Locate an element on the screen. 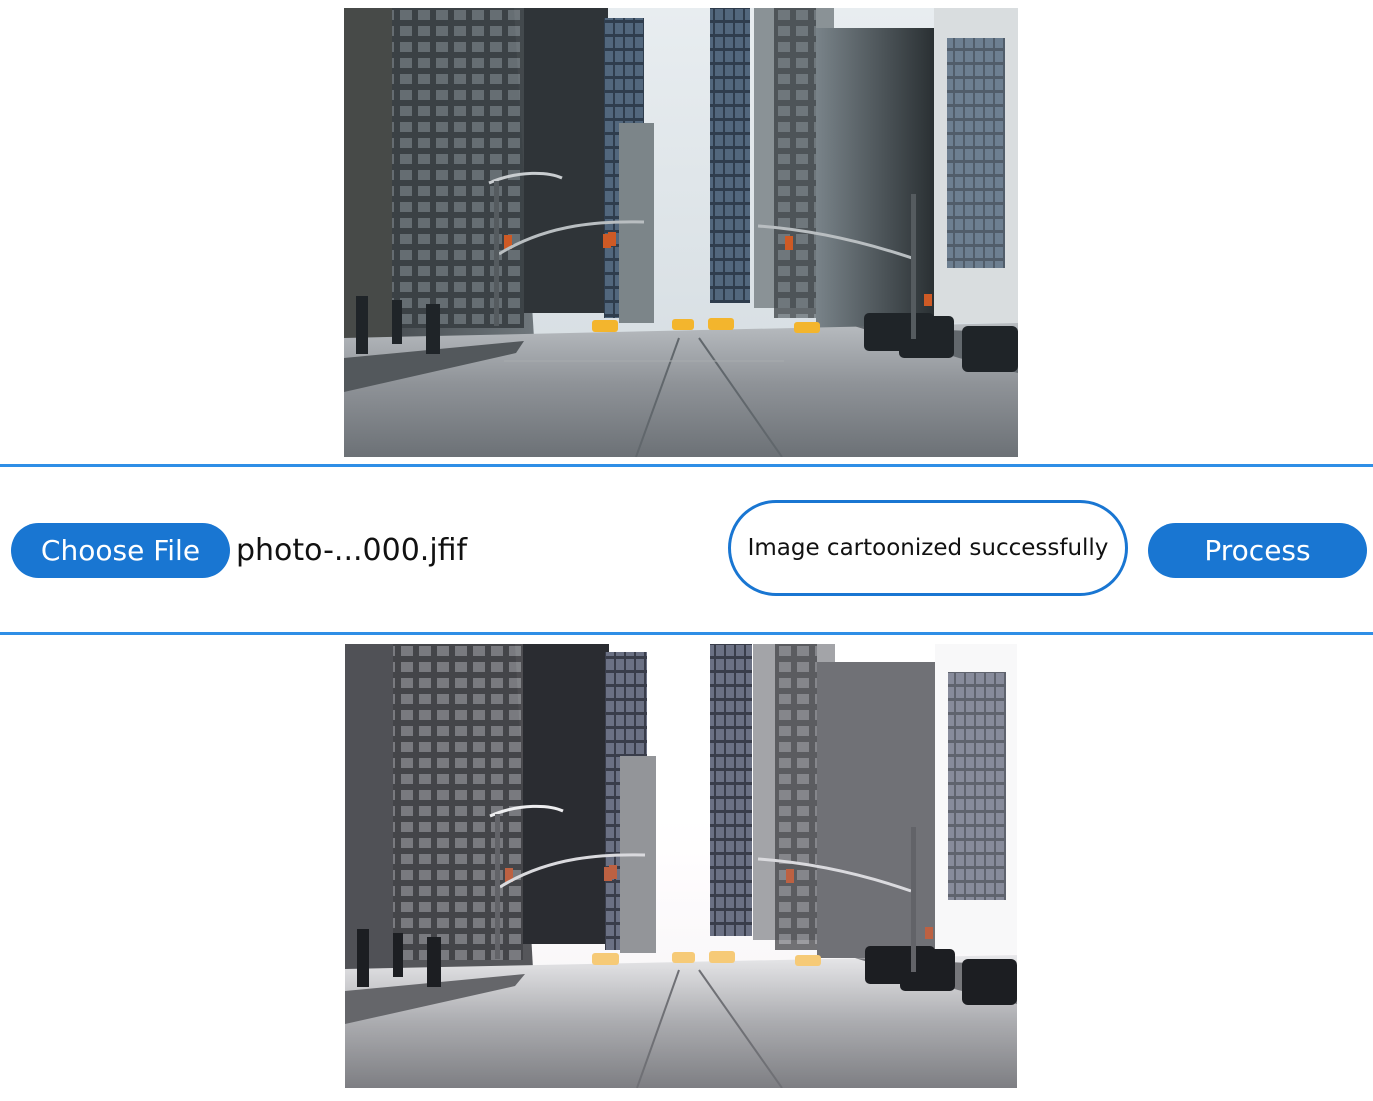 Image resolution: width=1373 pixels, height=1101 pixels. choose-file-button: Choose File is located at coordinates (120, 550).